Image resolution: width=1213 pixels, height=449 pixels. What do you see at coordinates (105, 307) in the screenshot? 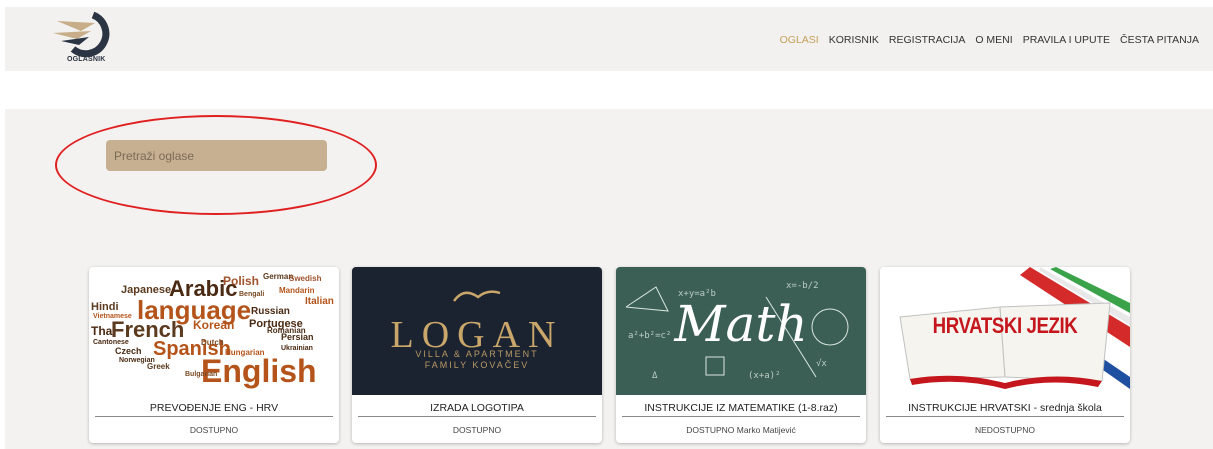
I see `cloud-word: Hindi` at bounding box center [105, 307].